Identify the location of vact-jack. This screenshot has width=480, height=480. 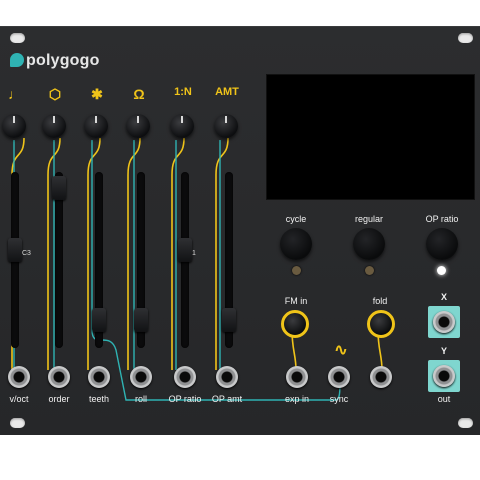
(19, 377).